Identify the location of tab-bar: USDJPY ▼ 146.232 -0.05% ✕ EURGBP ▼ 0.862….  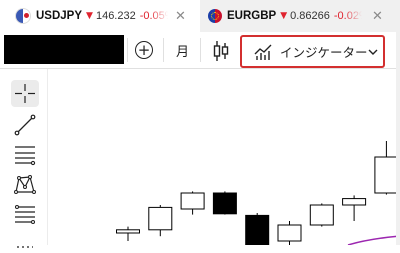
(200, 16).